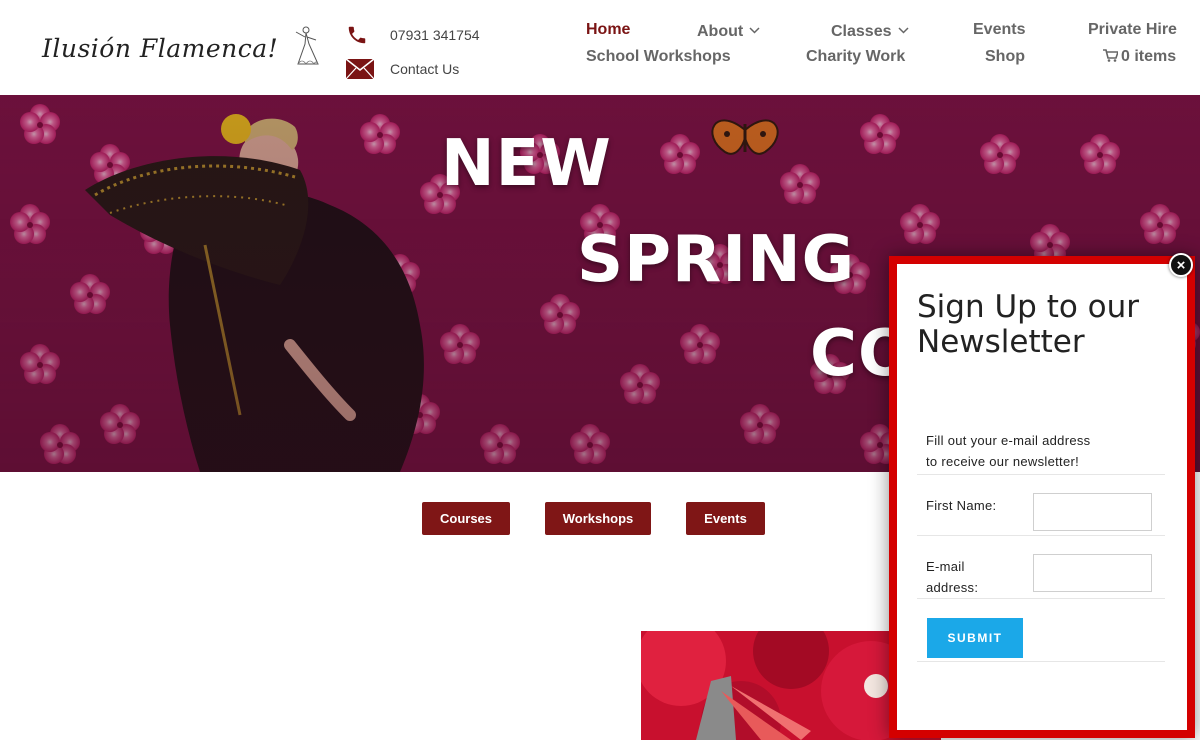 The height and width of the screenshot is (740, 1200). What do you see at coordinates (945, 566) in the screenshot?
I see `email-label-line-1: E-mail` at bounding box center [945, 566].